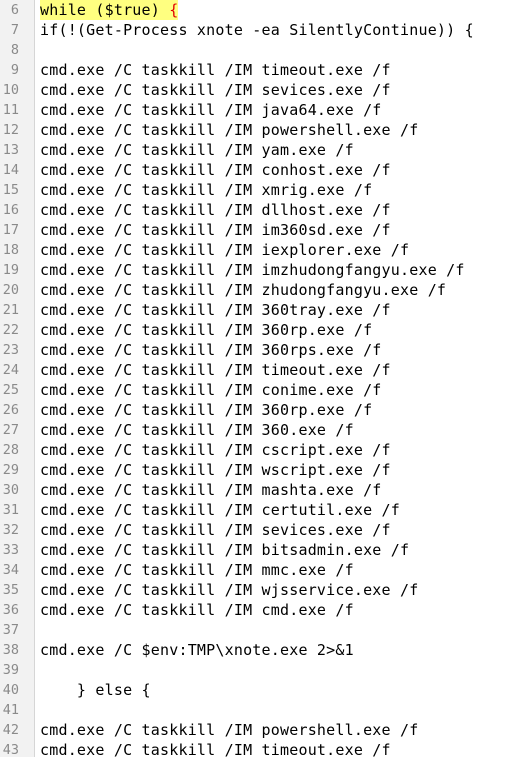 The image size is (516, 757). What do you see at coordinates (10, 150) in the screenshot?
I see `line-number: 13` at bounding box center [10, 150].